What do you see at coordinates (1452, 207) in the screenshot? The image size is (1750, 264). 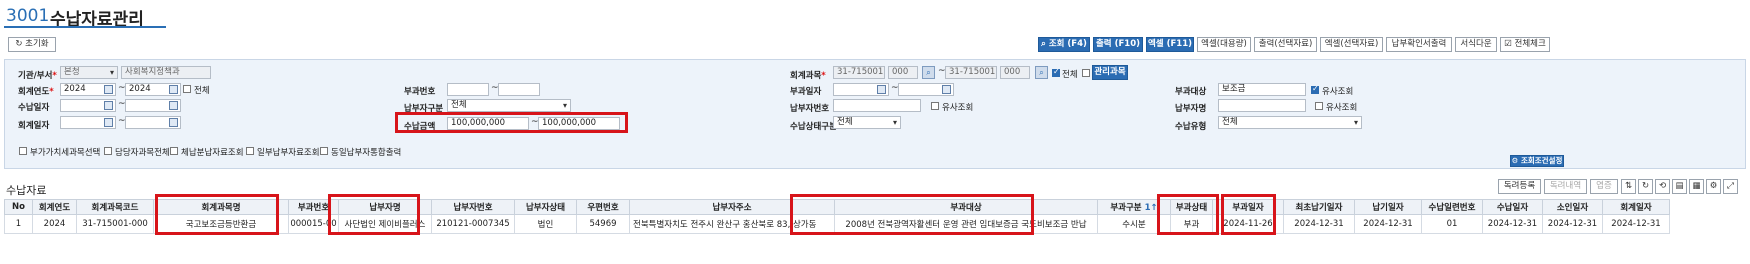 I see `col-header-receipt-serial: 수납일련번호` at bounding box center [1452, 207].